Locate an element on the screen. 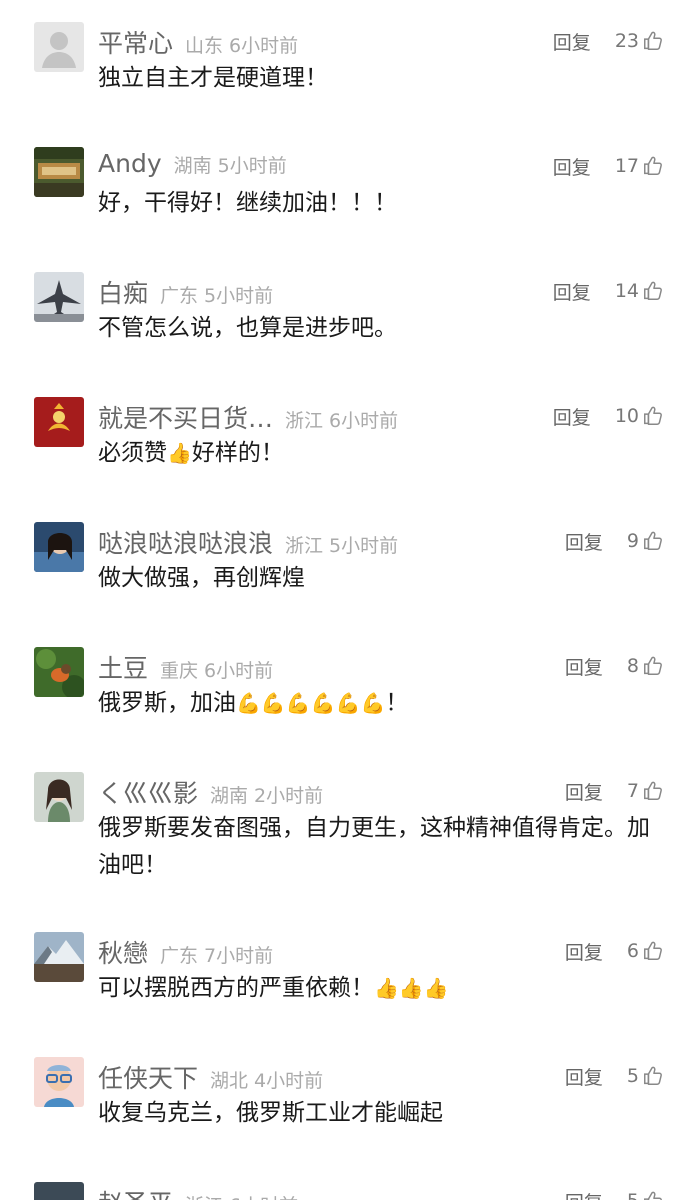  like-count: 10 is located at coordinates (626, 416).